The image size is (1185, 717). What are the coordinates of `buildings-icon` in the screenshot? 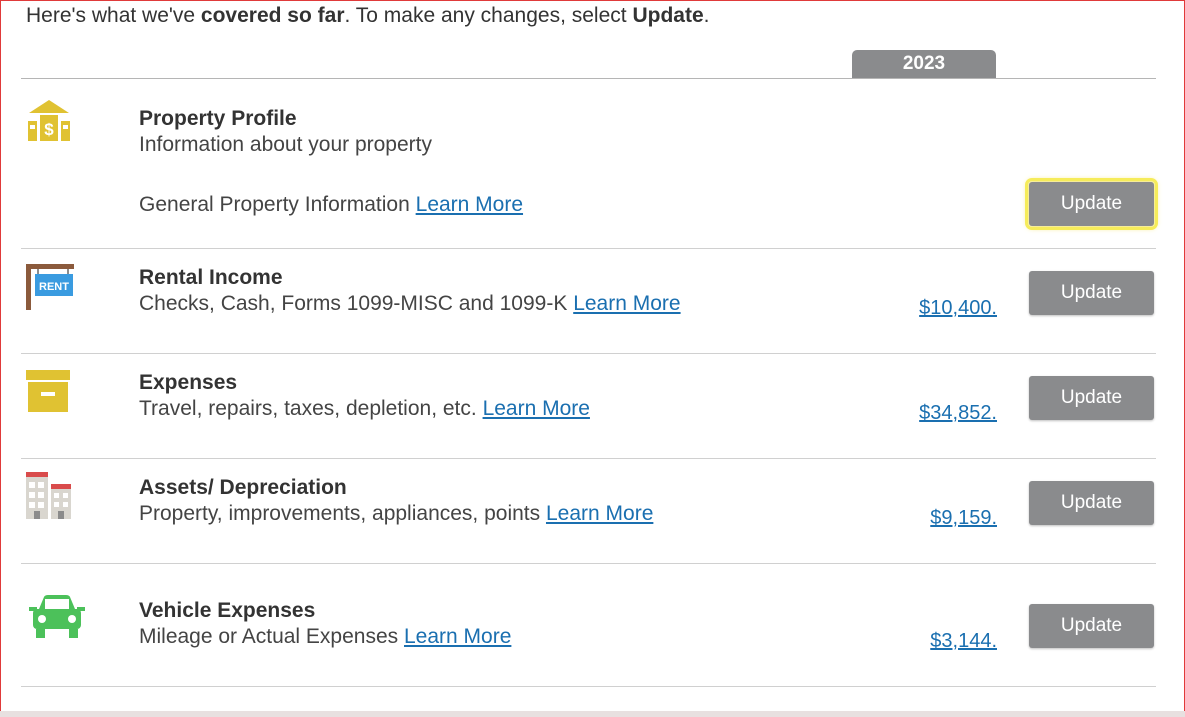 It's located at (48, 495).